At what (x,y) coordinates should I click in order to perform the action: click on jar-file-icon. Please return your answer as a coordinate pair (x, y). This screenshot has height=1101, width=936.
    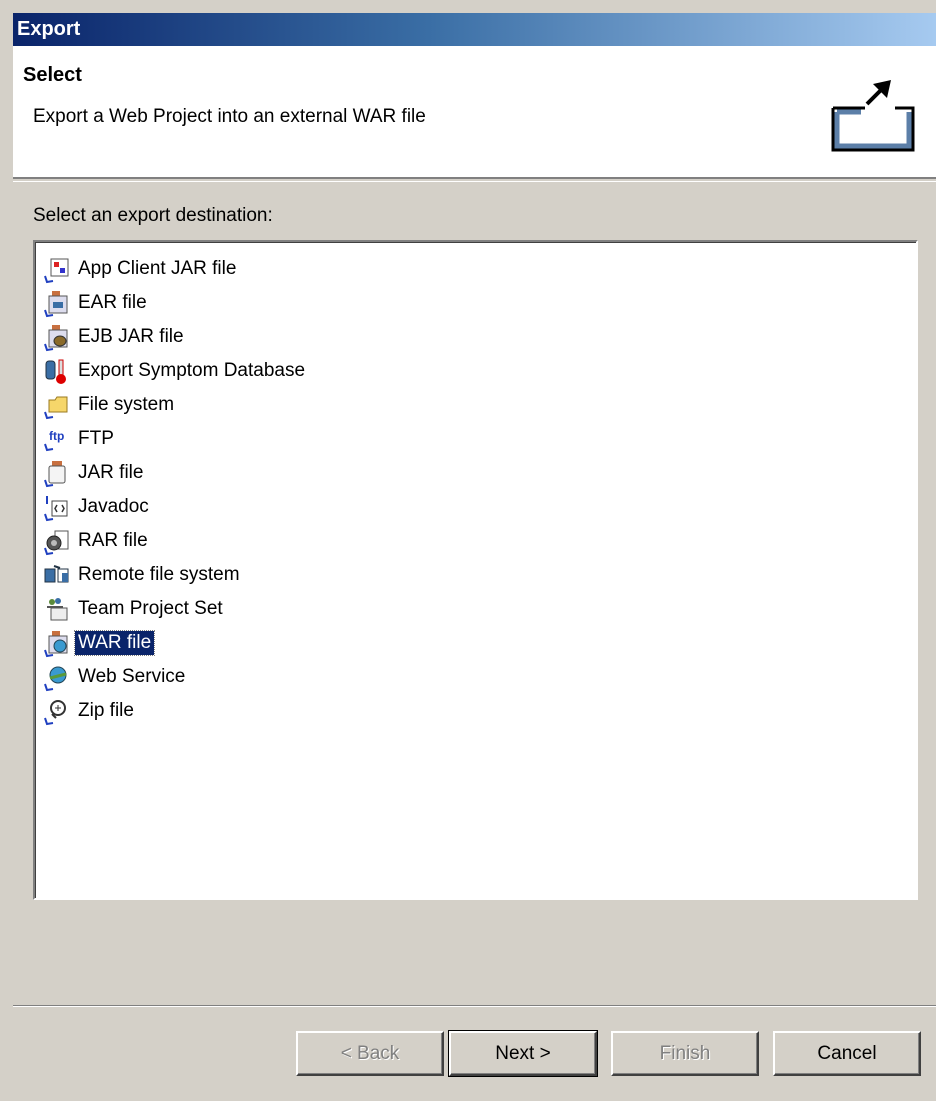
    Looking at the image, I should click on (58, 473).